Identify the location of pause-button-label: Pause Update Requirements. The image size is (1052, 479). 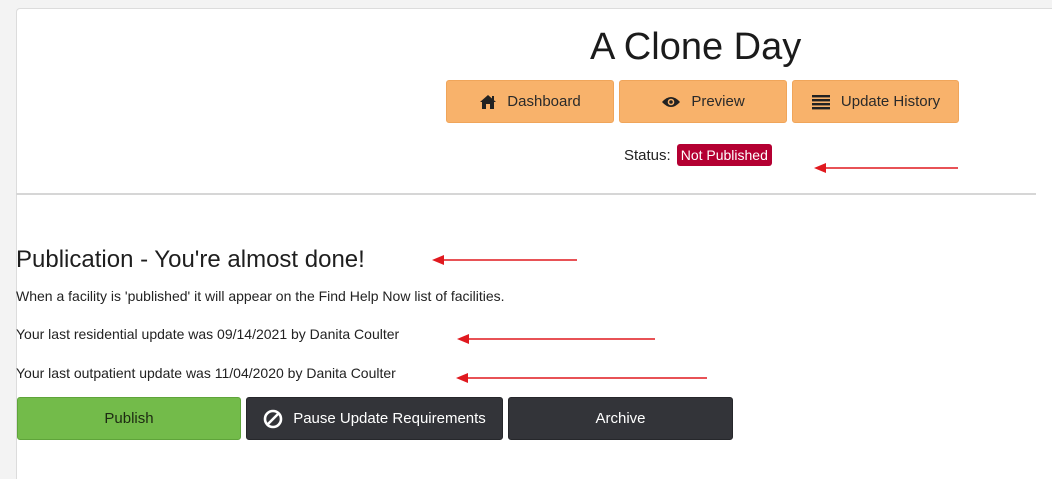
(389, 418).